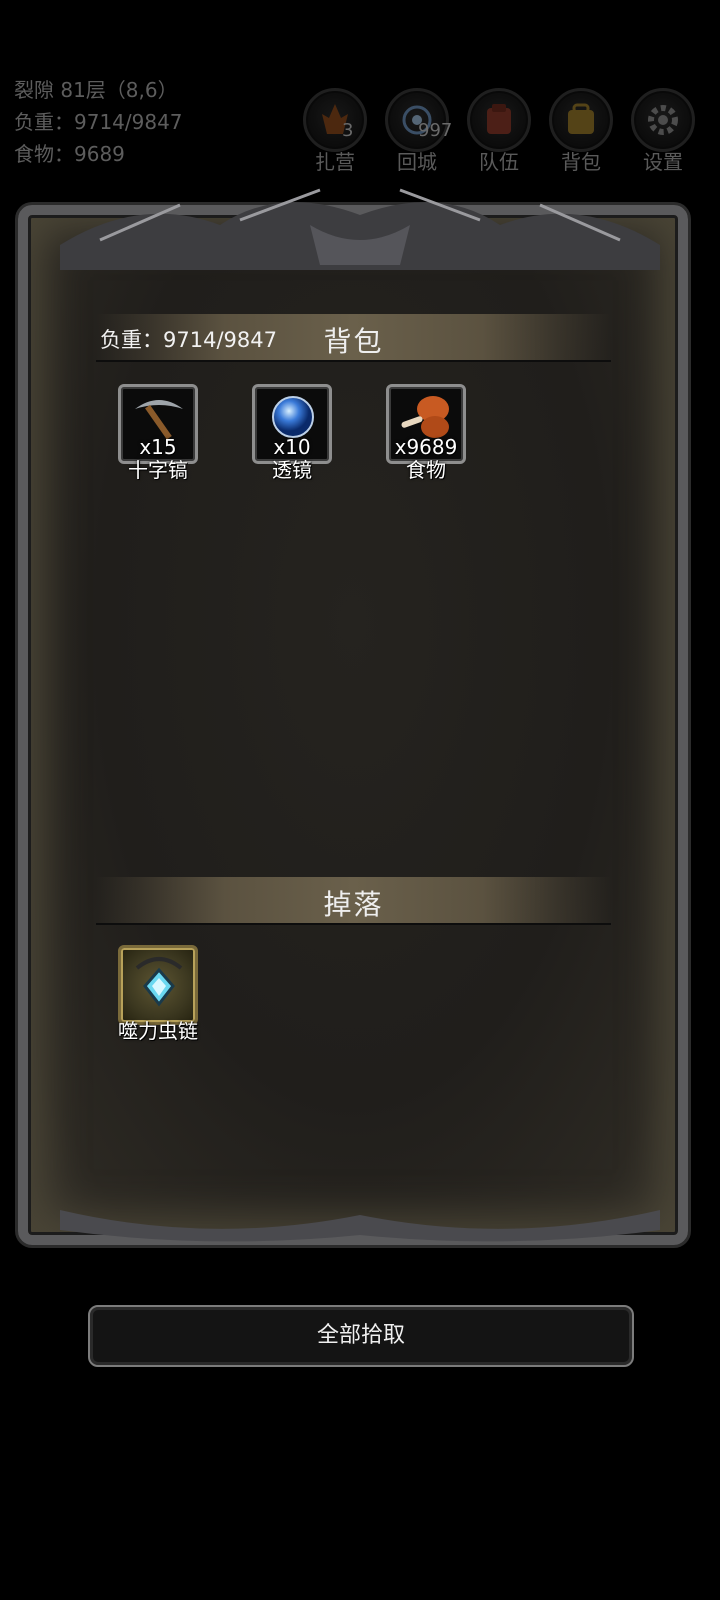 The image size is (720, 1600). I want to click on inventory-item-pickaxe: x15 十字镐, so click(158, 433).